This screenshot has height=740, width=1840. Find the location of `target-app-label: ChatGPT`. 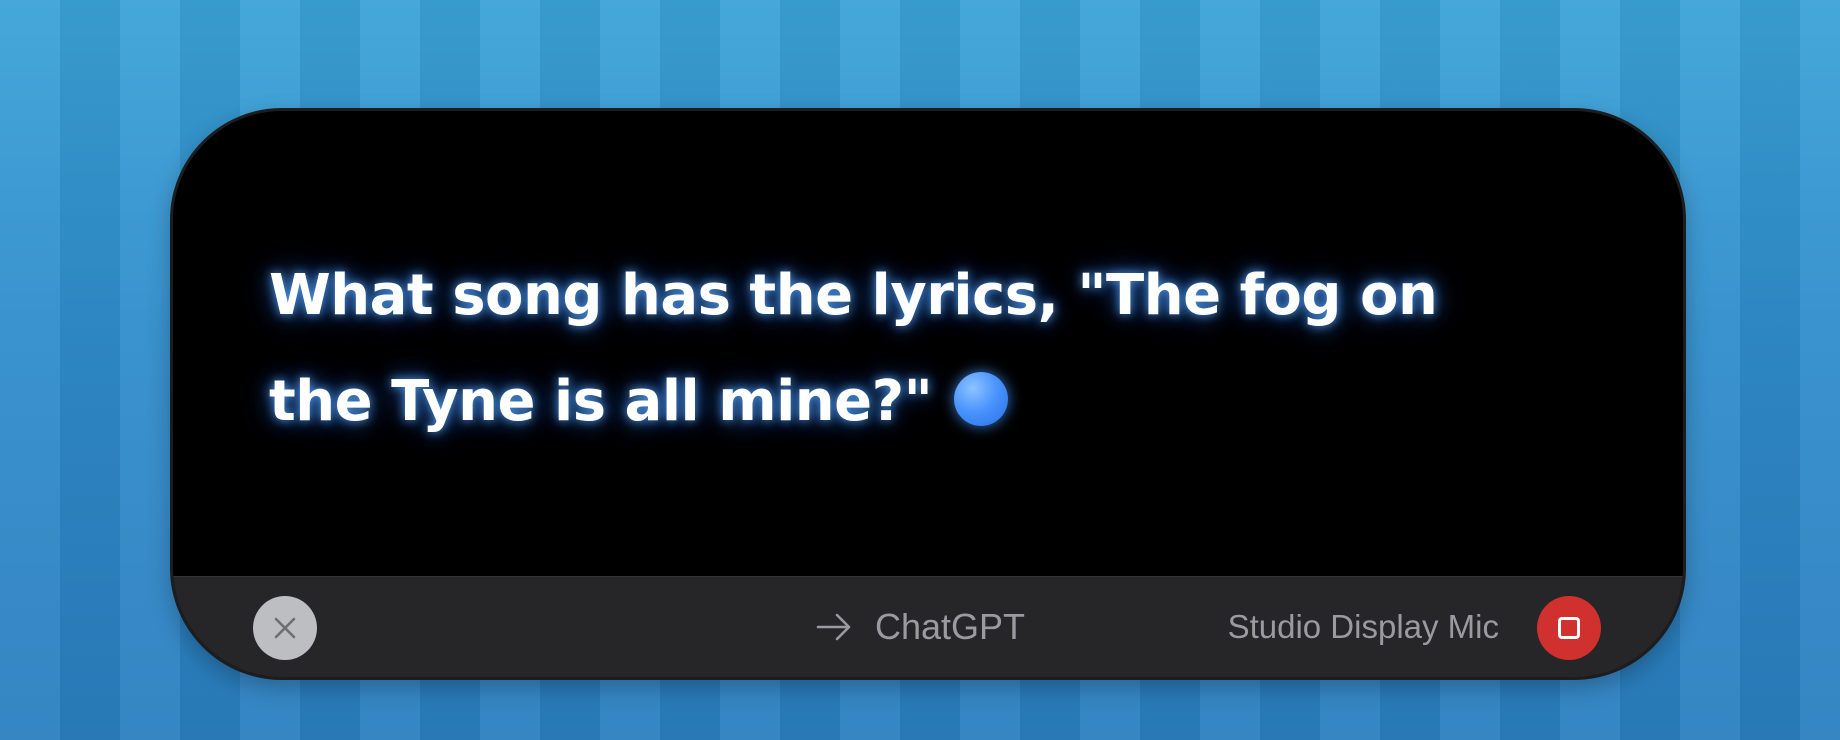

target-app-label: ChatGPT is located at coordinates (950, 626).